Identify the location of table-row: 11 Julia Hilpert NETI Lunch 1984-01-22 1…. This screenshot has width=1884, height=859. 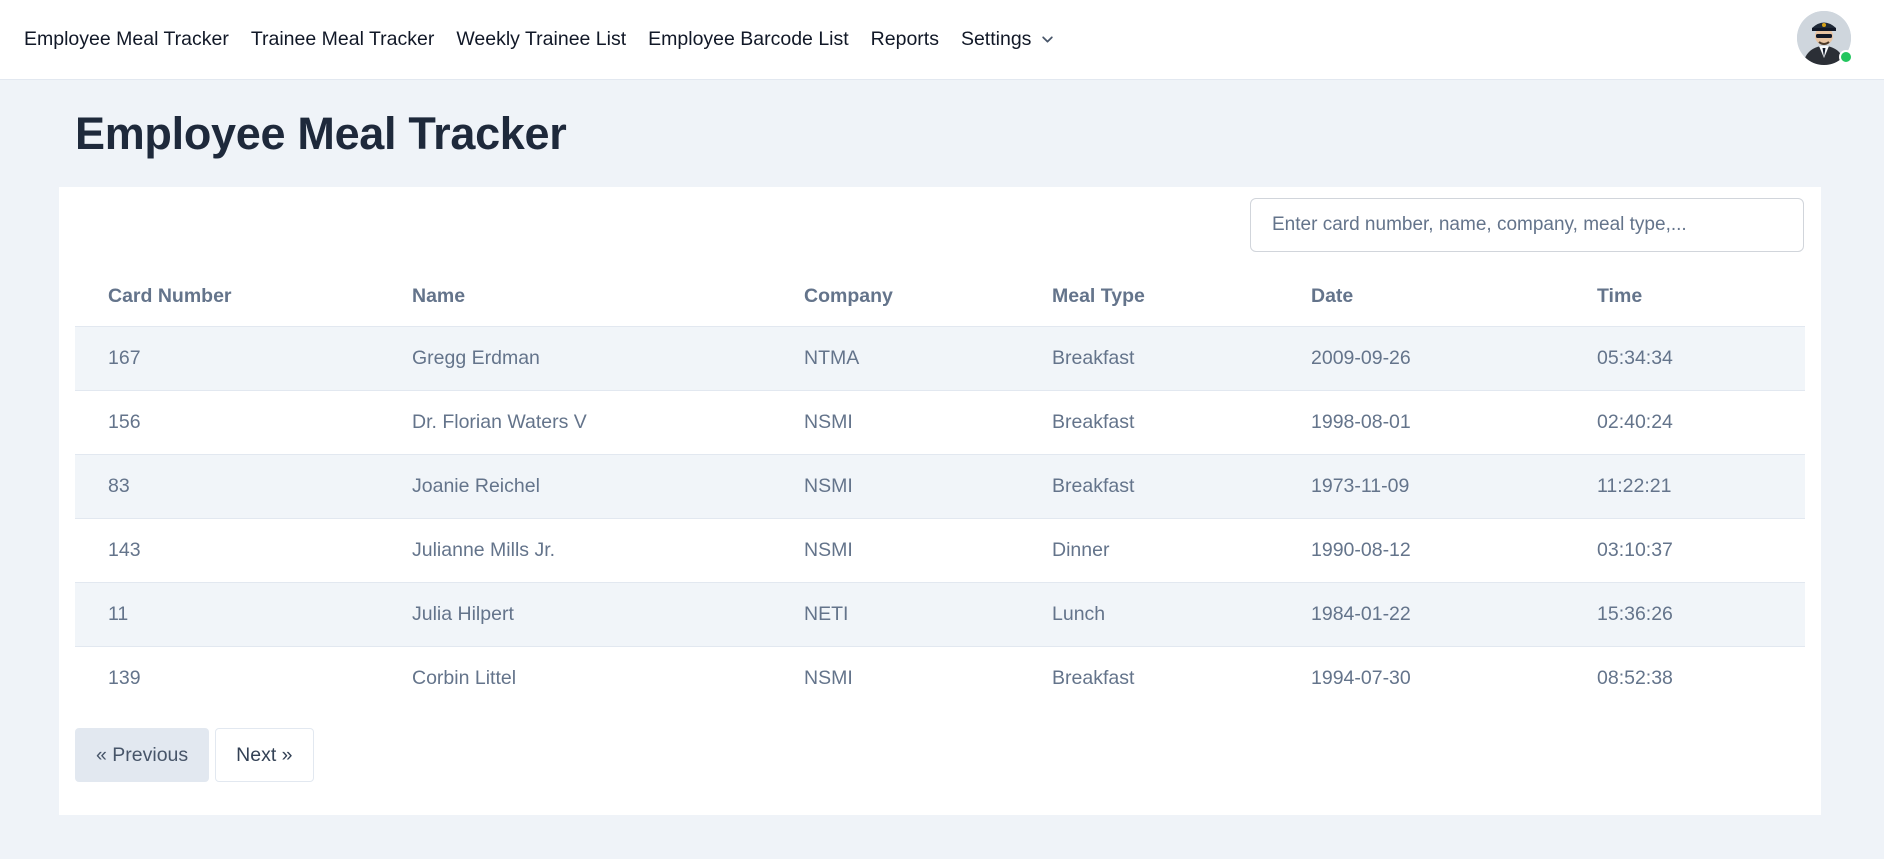
(940, 614).